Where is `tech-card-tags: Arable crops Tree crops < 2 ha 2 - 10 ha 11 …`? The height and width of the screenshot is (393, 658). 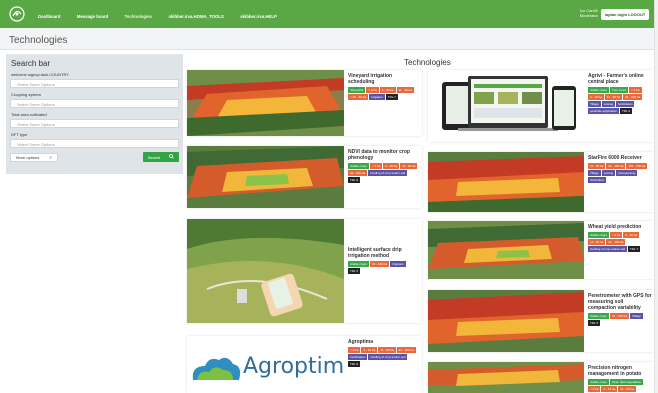
tech-card-tags: Arable crops Tree crops < 2 ha 2 - 10 ha 11 … is located at coordinates (620, 100).